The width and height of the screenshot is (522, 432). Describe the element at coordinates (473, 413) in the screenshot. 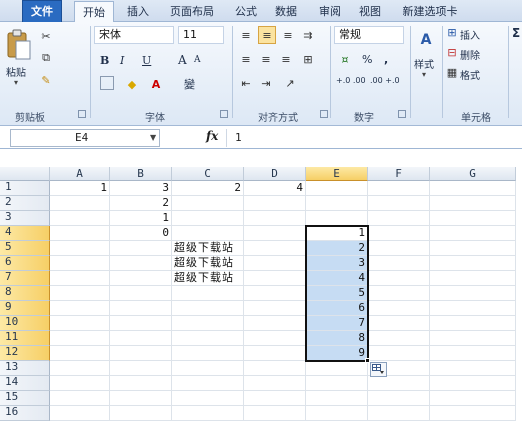

I see `cell-g16` at that location.